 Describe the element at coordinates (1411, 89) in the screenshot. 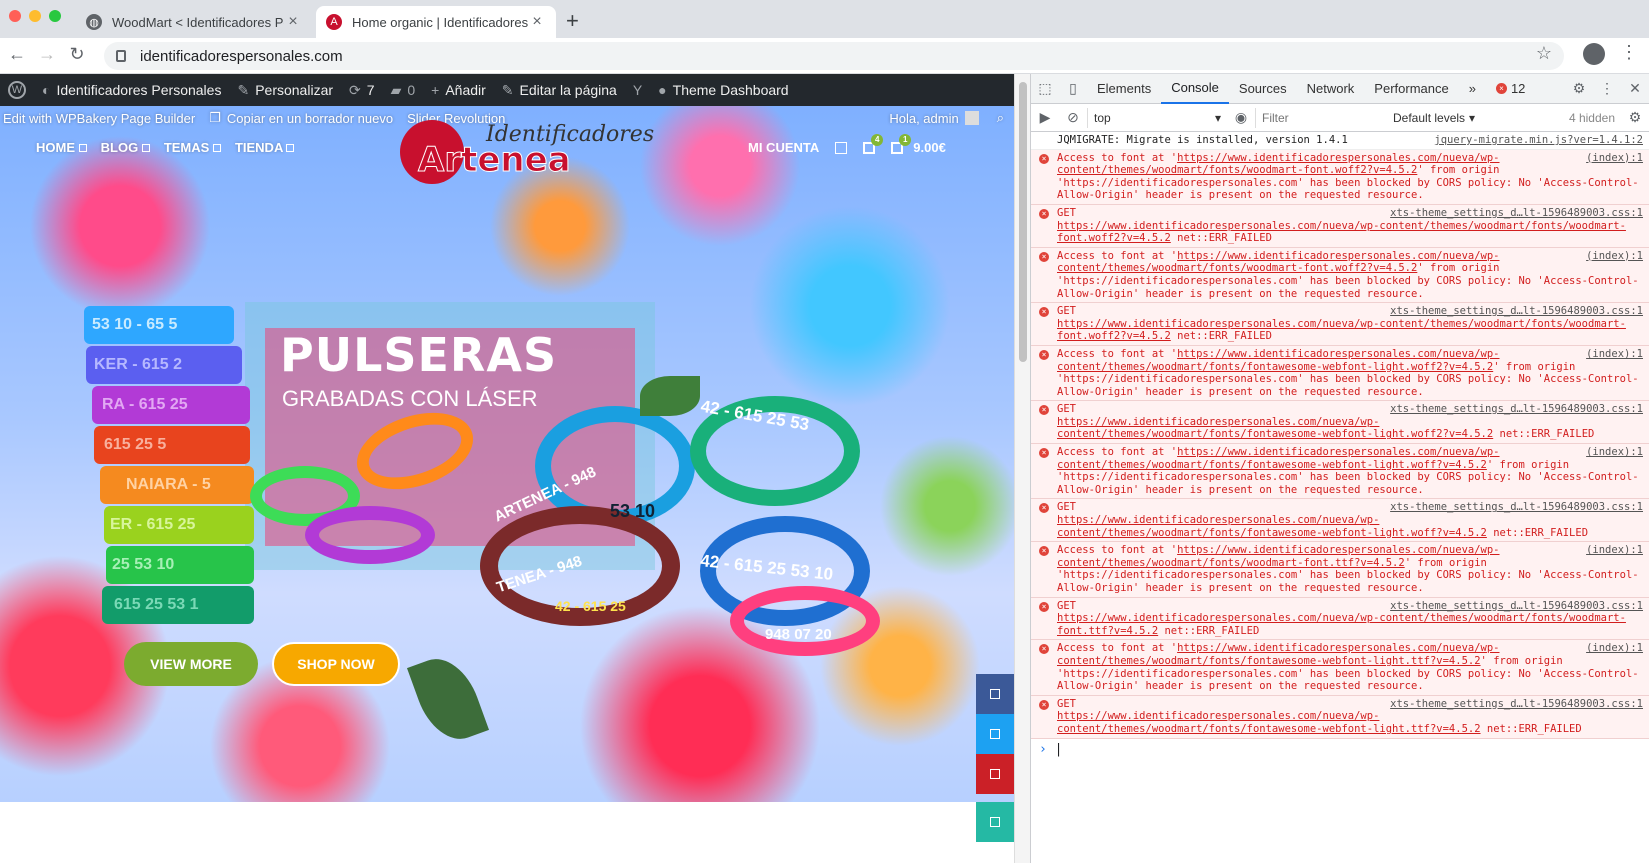

I see `tab-performance: Performance` at that location.